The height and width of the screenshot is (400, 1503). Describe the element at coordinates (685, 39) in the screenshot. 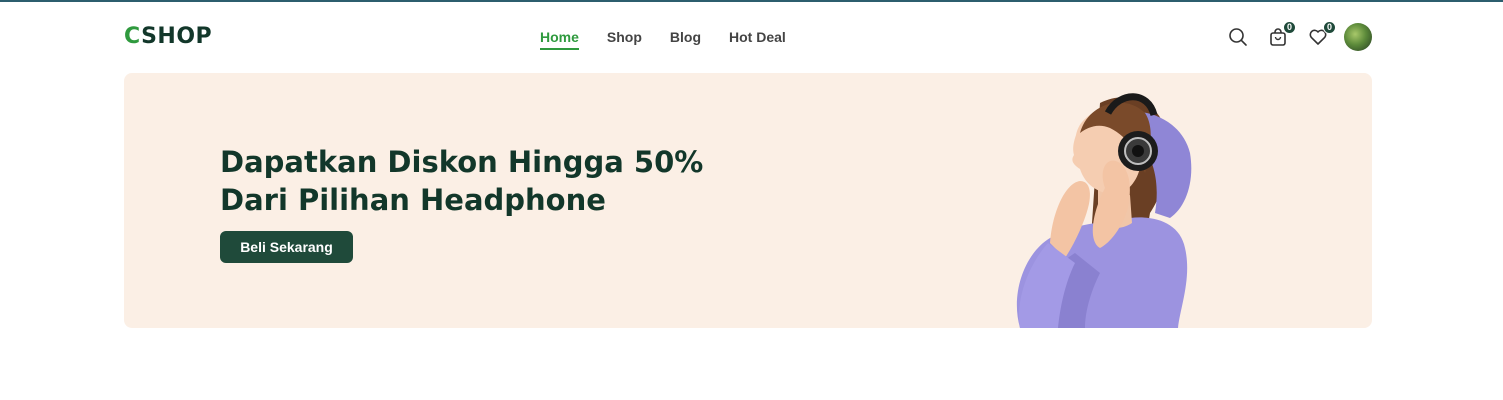

I see `nav-blog: Blog` at that location.